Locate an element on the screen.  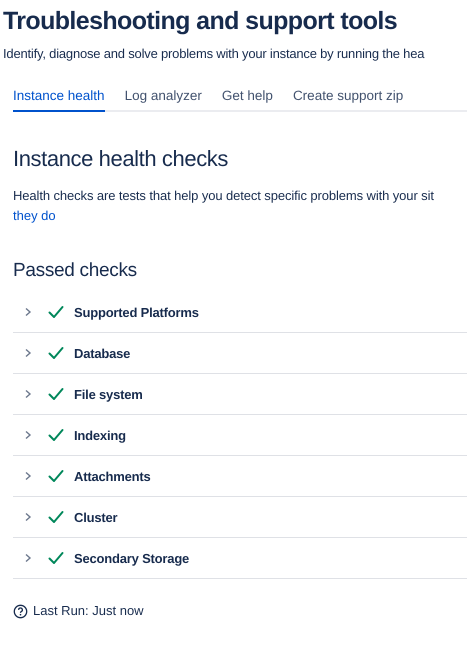
section-heading: Instance health checks is located at coordinates (121, 159).